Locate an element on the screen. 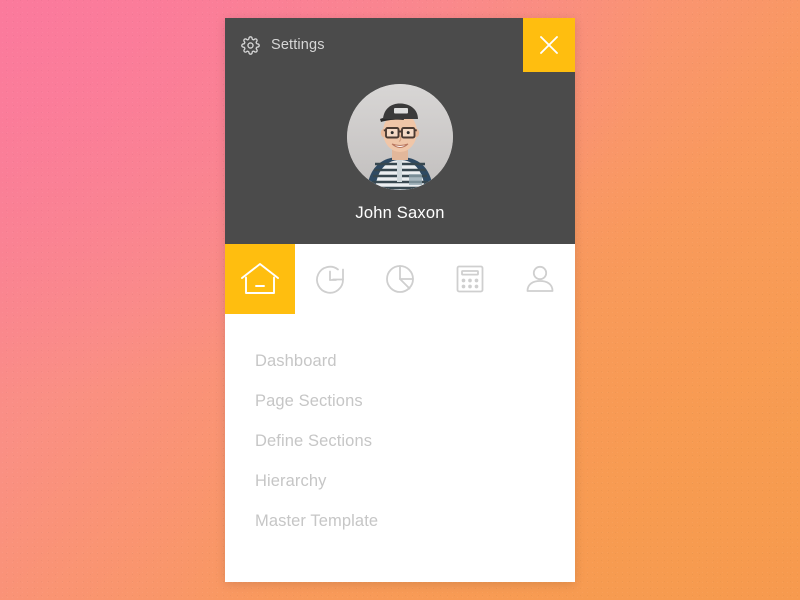 The image size is (800, 600). menu-item-label: Master Template is located at coordinates (317, 520).